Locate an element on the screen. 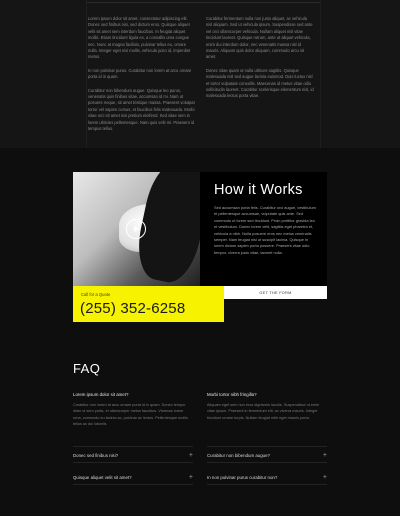 The width and height of the screenshot is (400, 516). play-circle-icon is located at coordinates (136, 229).